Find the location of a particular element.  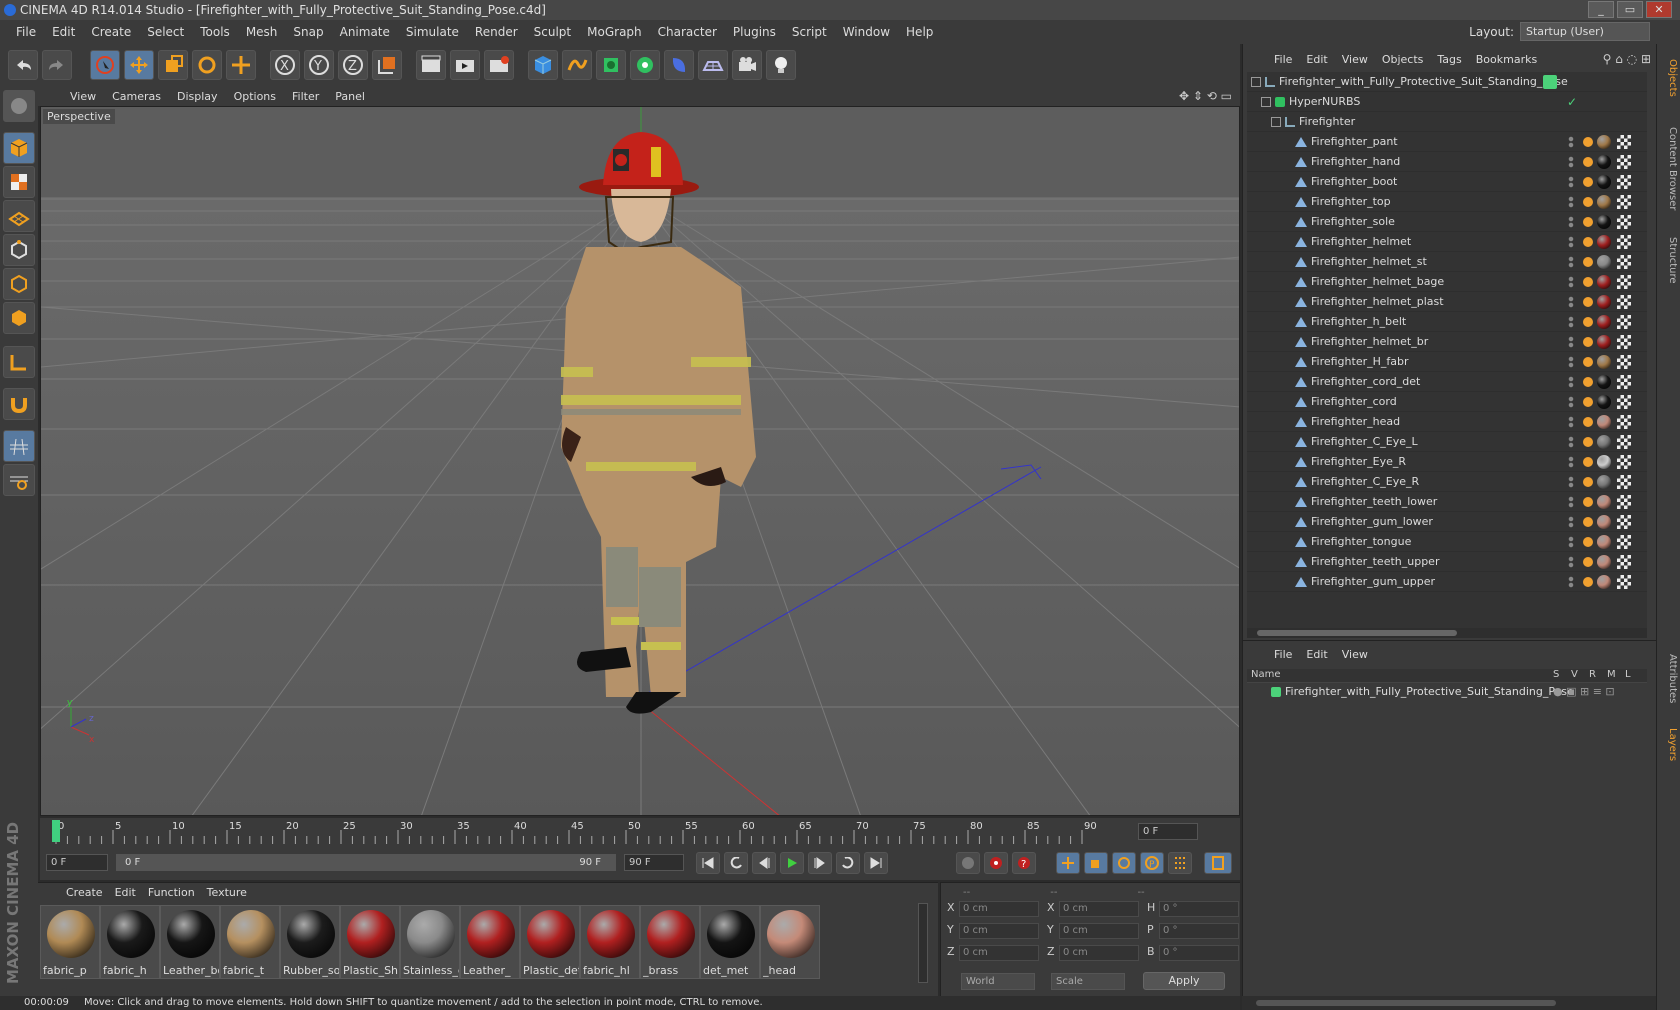

cube-object-icon is located at coordinates (543, 65).